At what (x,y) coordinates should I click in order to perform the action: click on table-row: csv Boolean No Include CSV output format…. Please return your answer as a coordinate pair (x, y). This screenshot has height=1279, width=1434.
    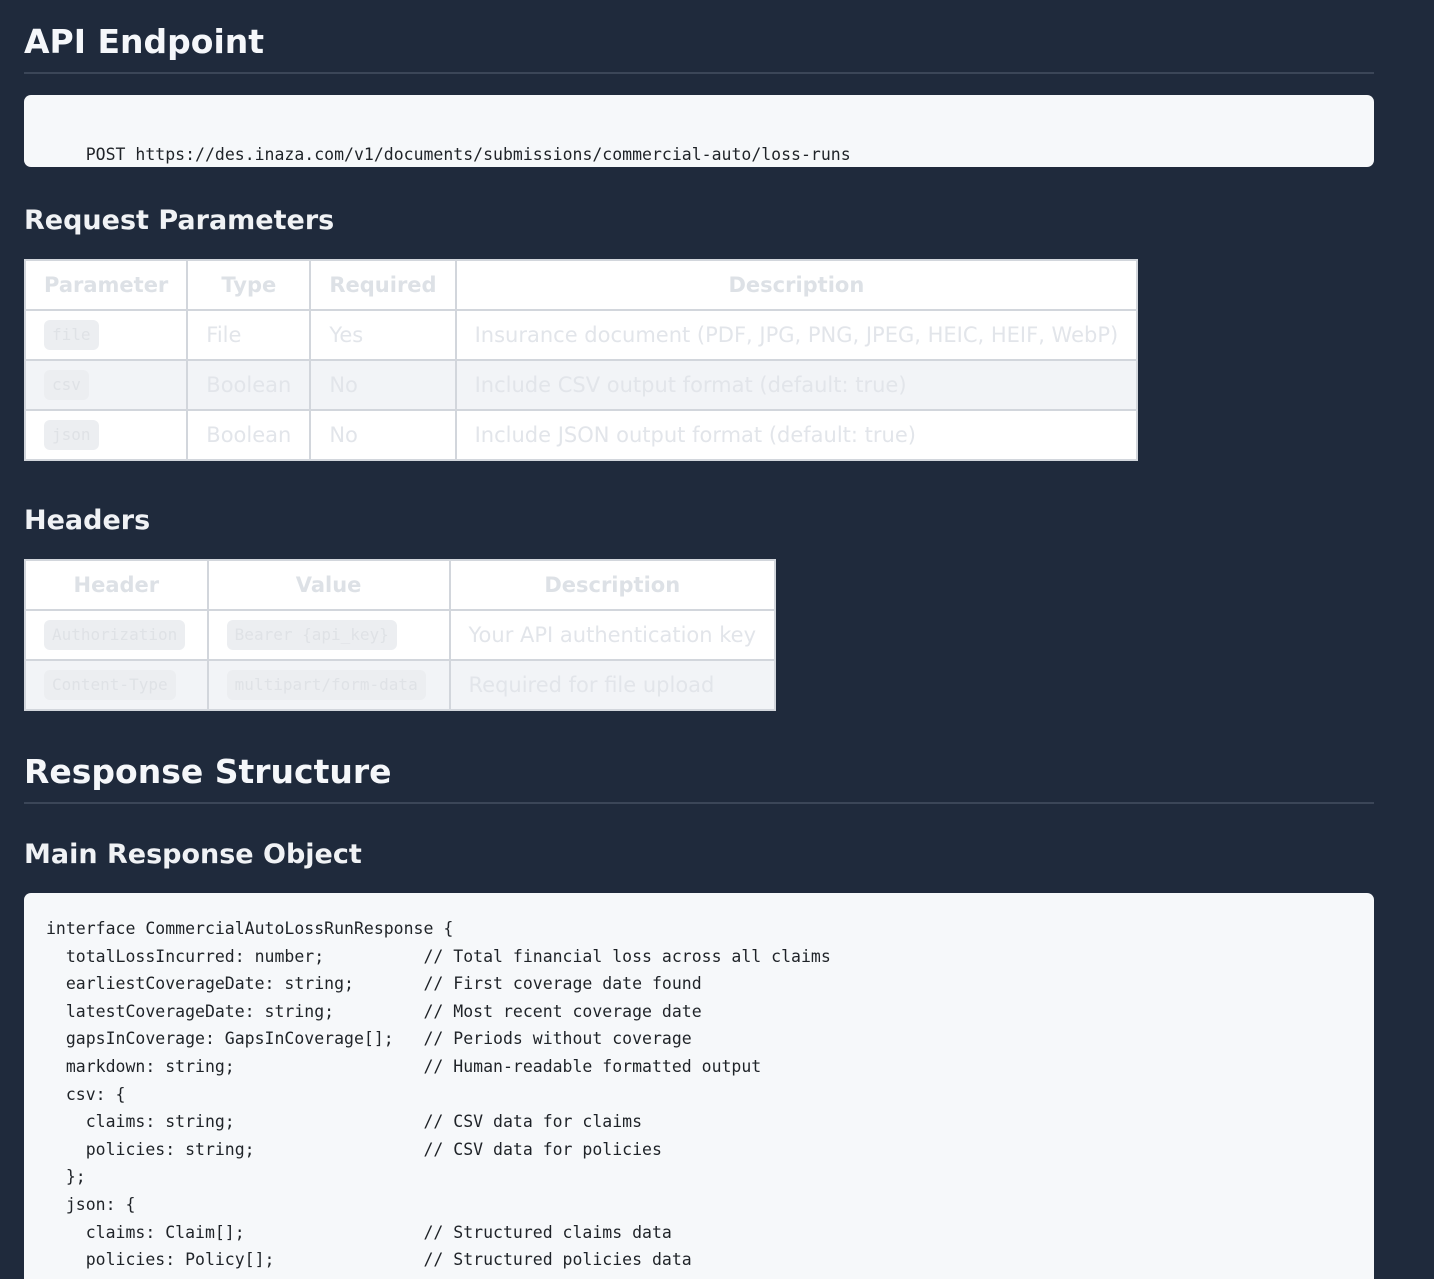
    Looking at the image, I should click on (581, 385).